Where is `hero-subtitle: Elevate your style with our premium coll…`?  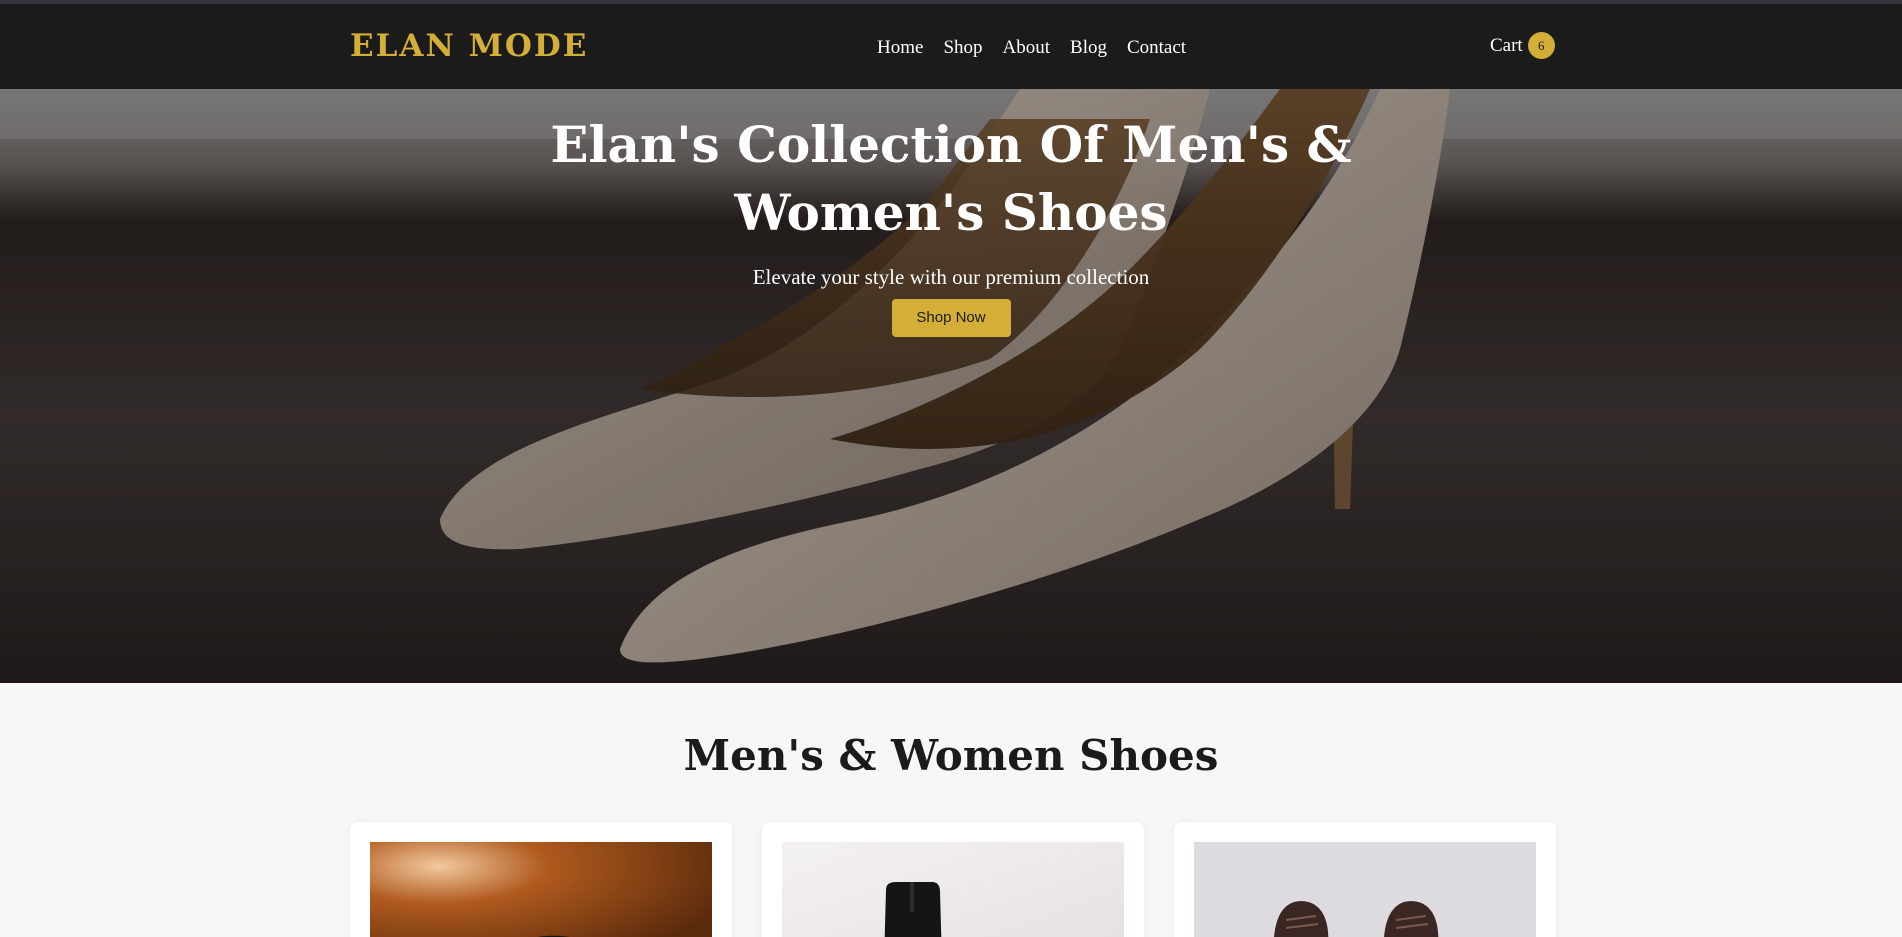 hero-subtitle: Elevate your style with our premium coll… is located at coordinates (951, 277).